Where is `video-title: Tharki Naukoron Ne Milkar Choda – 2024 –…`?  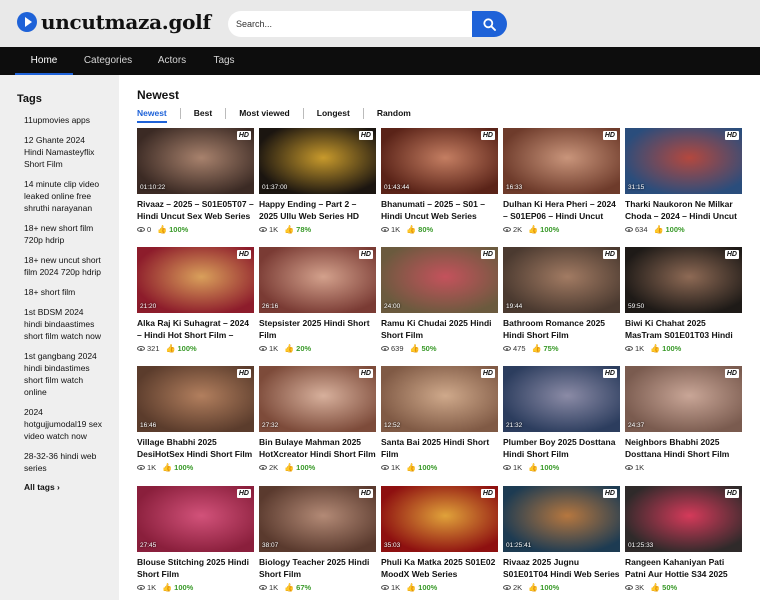 video-title: Tharki Naukoron Ne Milkar Choda – 2024 –… is located at coordinates (683, 210).